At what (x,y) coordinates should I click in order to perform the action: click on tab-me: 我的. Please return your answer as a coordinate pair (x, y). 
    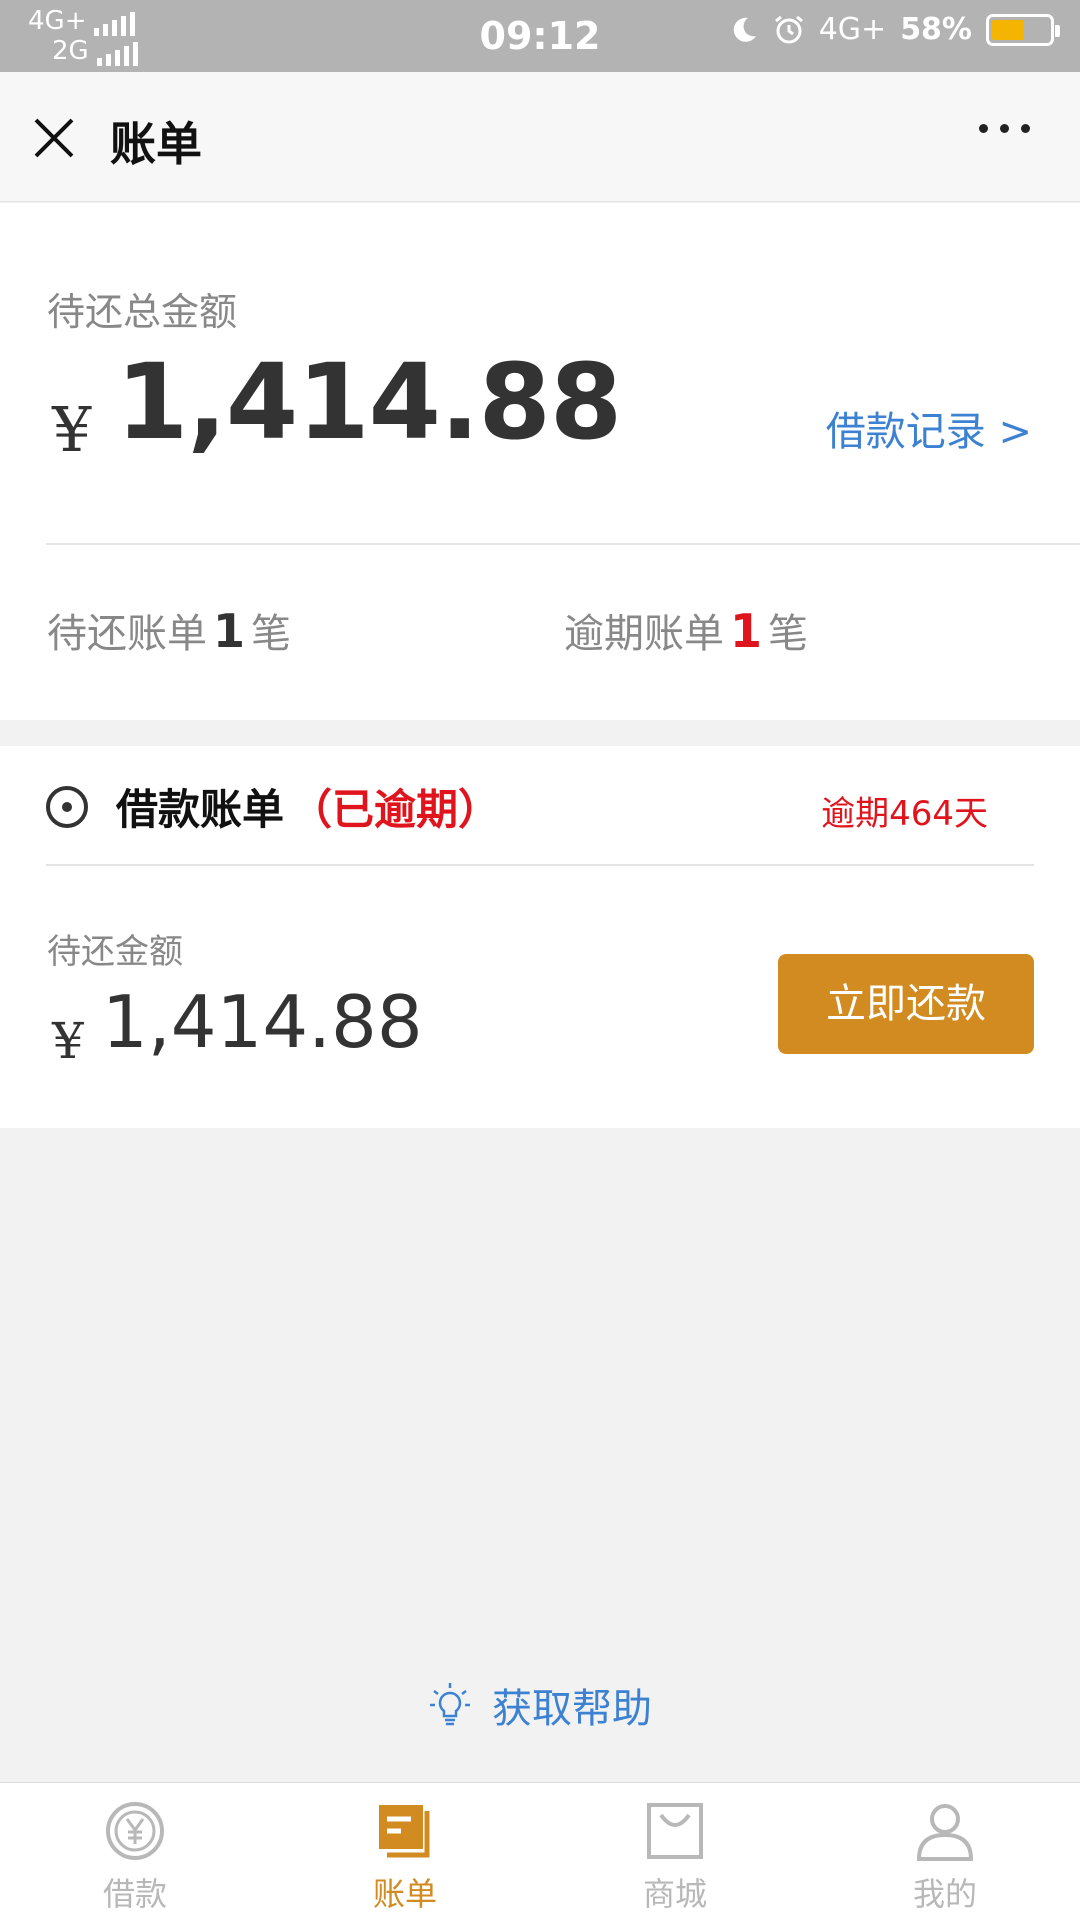
    Looking at the image, I should click on (945, 1851).